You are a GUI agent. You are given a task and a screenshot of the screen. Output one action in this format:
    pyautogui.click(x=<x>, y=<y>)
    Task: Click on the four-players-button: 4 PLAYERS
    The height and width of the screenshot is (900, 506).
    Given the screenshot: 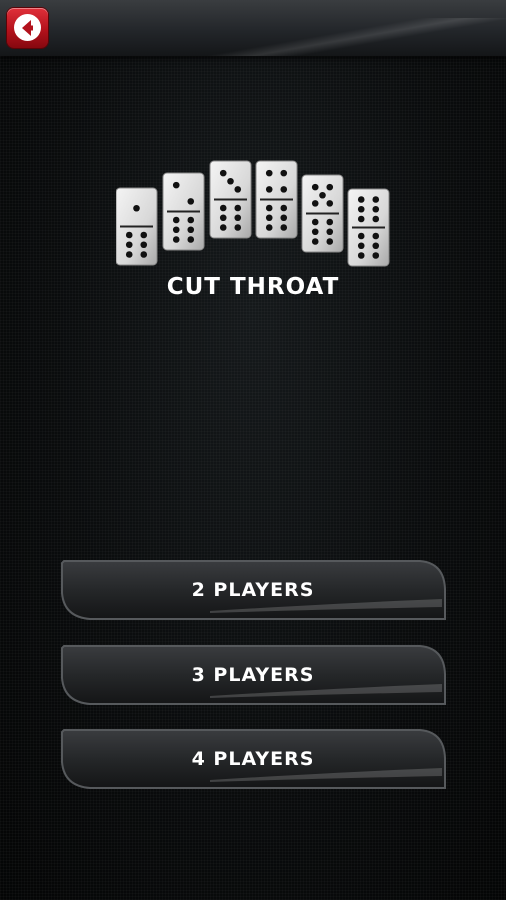 What is the action you would take?
    pyautogui.click(x=253, y=759)
    